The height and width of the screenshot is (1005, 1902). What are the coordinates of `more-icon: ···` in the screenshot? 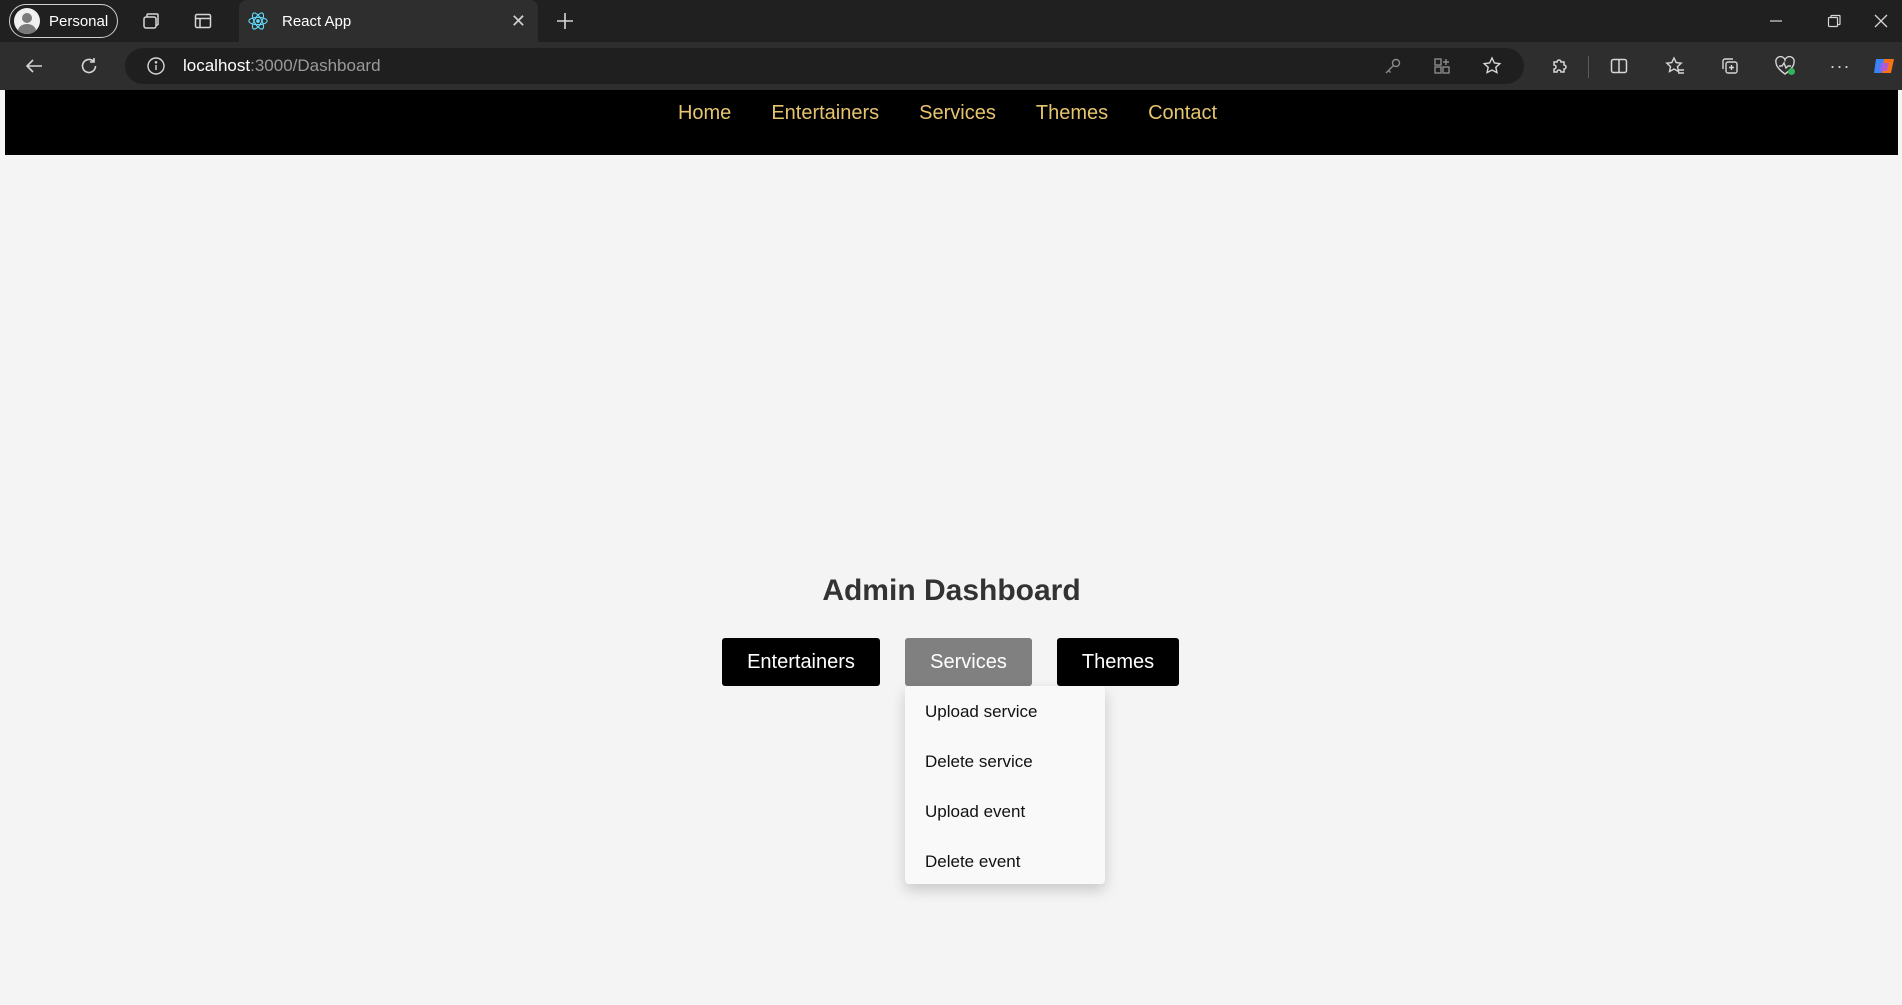 It's located at (1840, 66).